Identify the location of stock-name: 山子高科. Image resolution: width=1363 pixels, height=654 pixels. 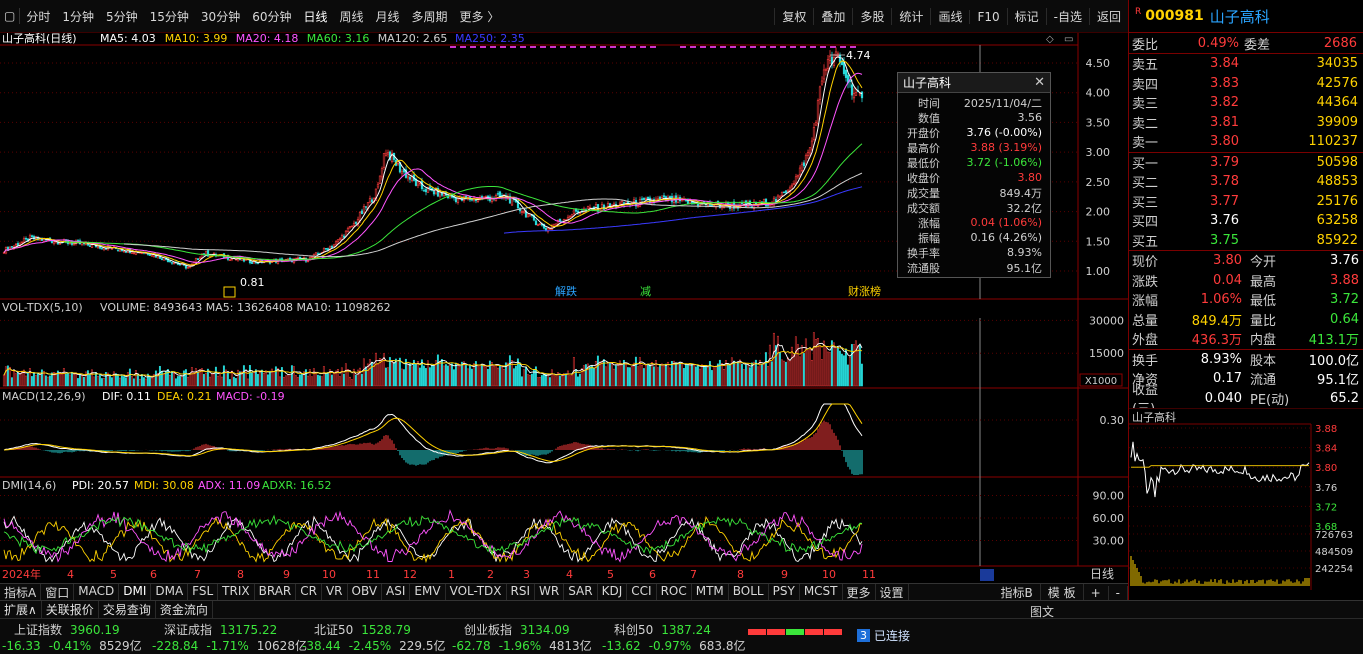
(1240, 16).